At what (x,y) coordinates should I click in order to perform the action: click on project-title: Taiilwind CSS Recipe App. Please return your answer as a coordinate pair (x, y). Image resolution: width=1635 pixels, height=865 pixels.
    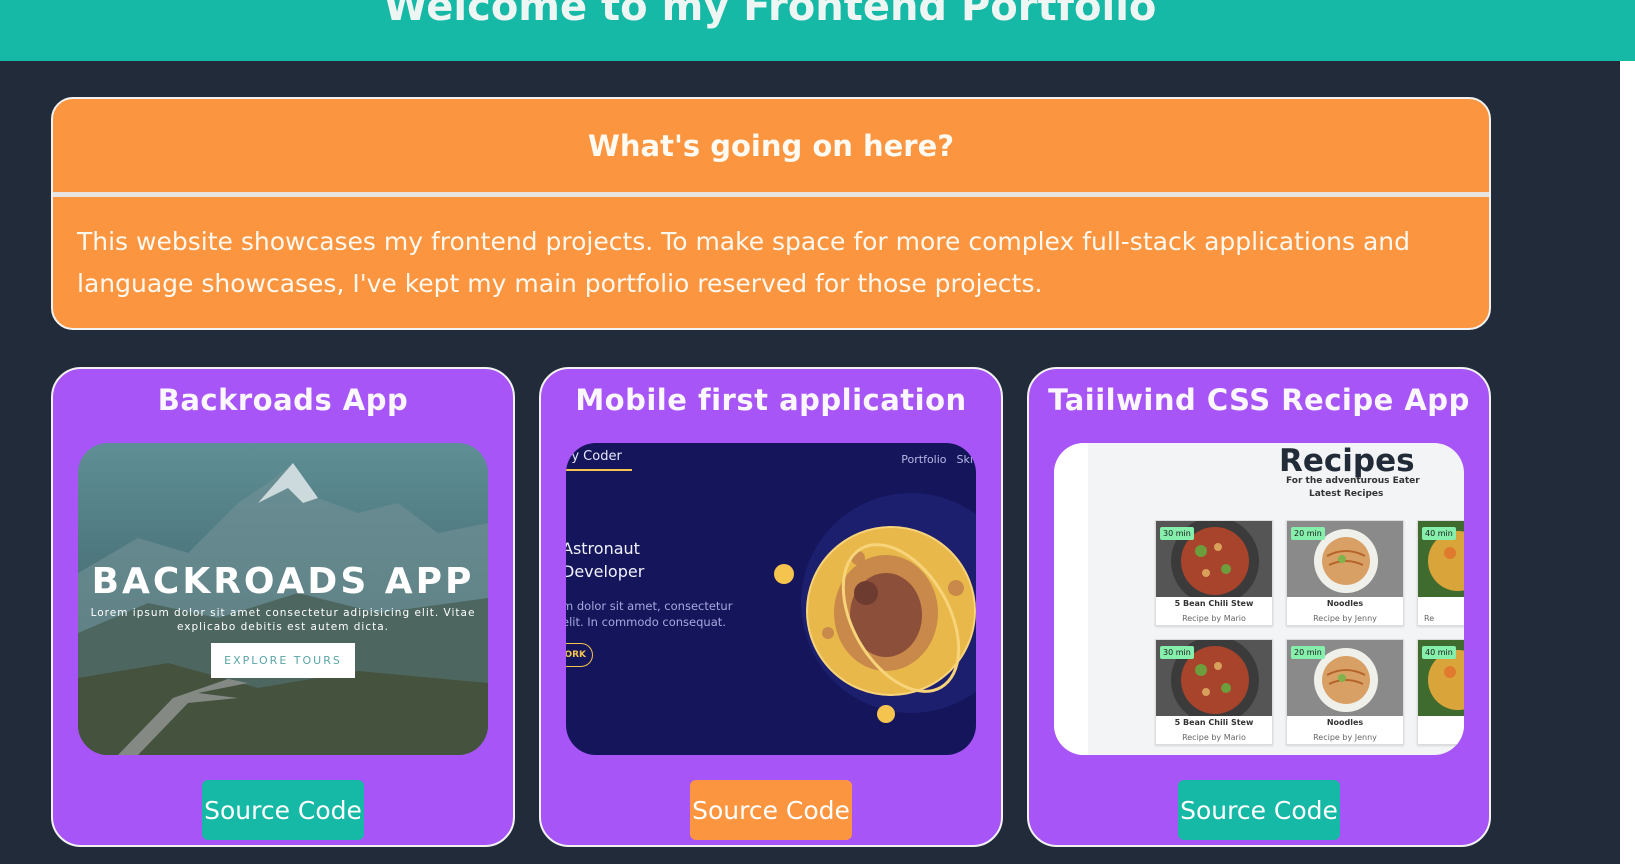
    Looking at the image, I should click on (1259, 400).